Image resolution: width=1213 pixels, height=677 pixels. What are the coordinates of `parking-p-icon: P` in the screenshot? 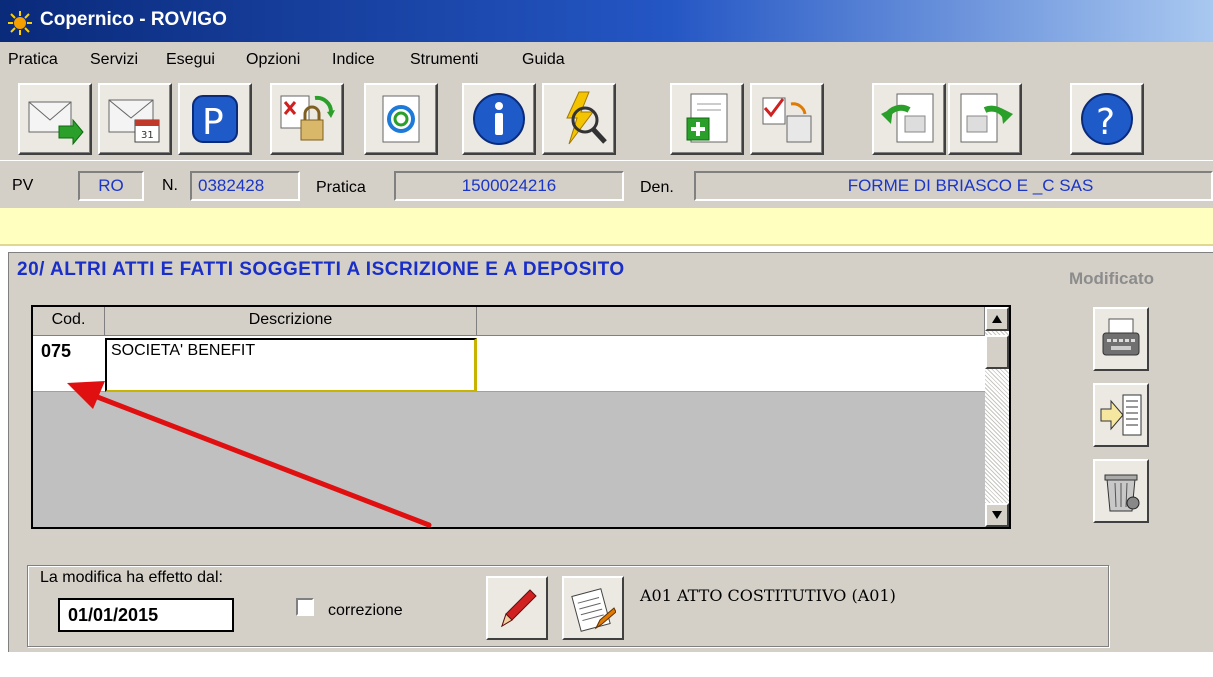 It's located at (215, 119).